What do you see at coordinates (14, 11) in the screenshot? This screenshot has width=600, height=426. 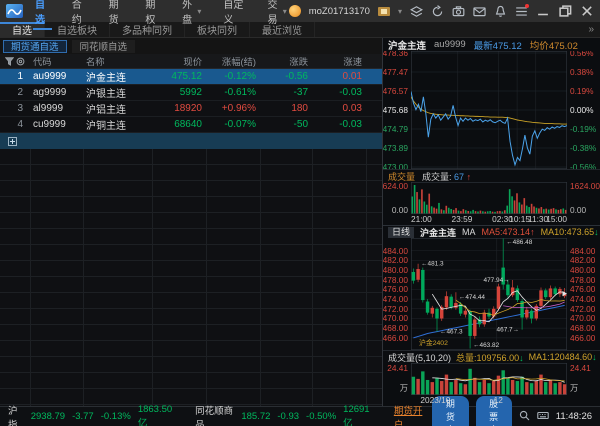 I see `app-logo-icon` at bounding box center [14, 11].